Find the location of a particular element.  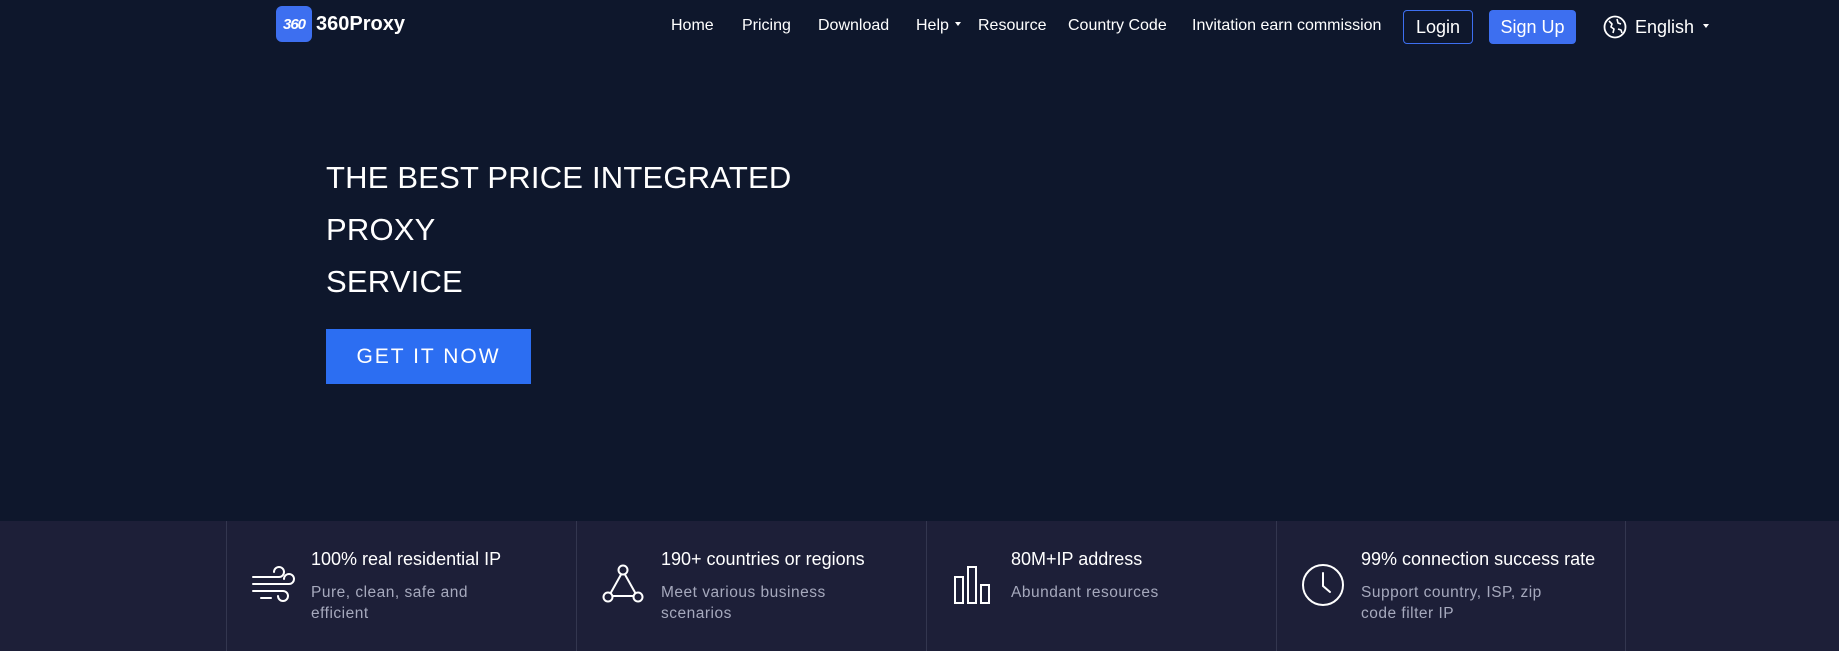

feature-card: 80M+IP address Abundant resources is located at coordinates (1101, 586).